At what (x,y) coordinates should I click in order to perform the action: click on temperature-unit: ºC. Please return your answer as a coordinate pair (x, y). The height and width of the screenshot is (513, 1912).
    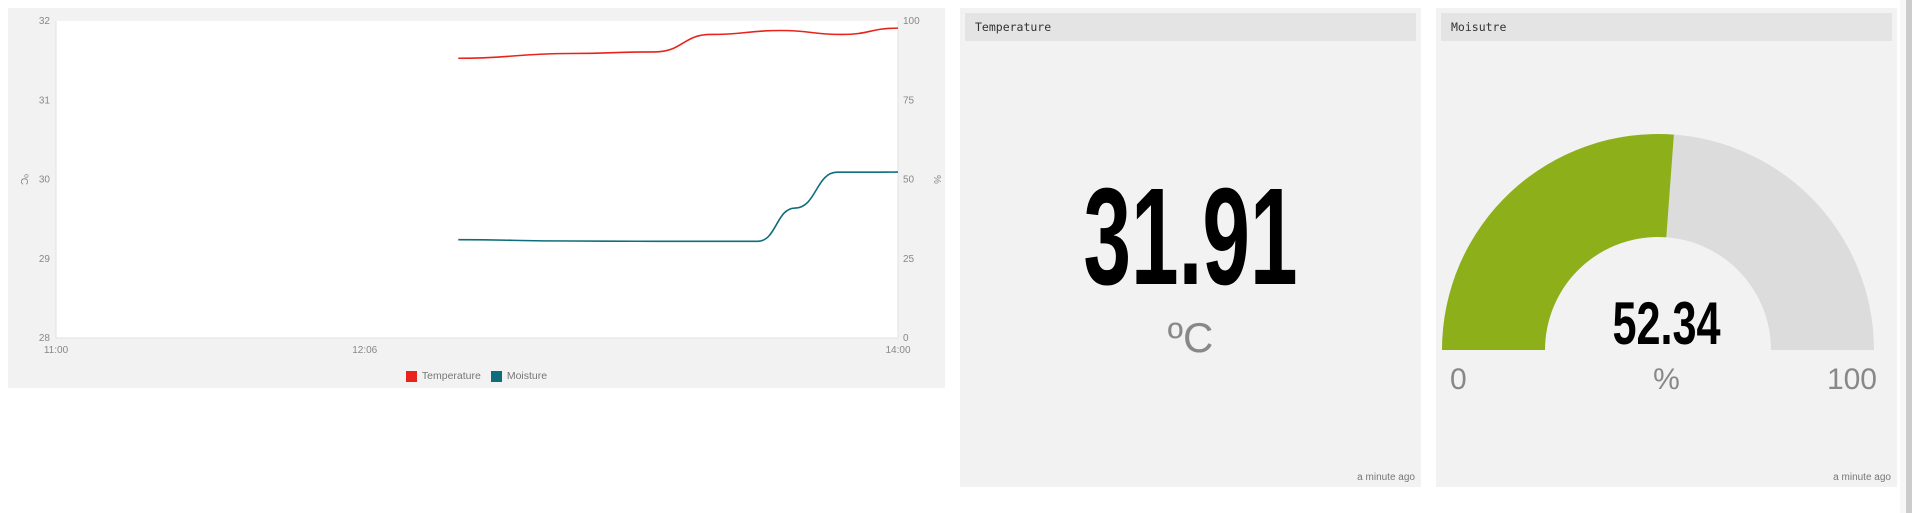
    Looking at the image, I should click on (1190, 337).